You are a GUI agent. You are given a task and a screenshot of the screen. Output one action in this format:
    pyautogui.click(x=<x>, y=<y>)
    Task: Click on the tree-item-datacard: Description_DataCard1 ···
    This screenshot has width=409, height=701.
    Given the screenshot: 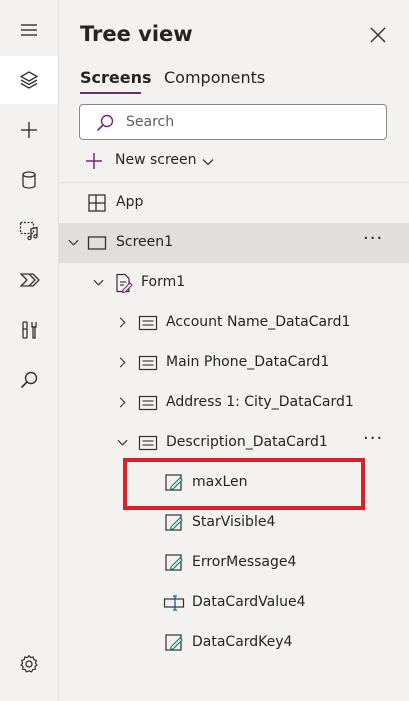 What is the action you would take?
    pyautogui.click(x=234, y=443)
    